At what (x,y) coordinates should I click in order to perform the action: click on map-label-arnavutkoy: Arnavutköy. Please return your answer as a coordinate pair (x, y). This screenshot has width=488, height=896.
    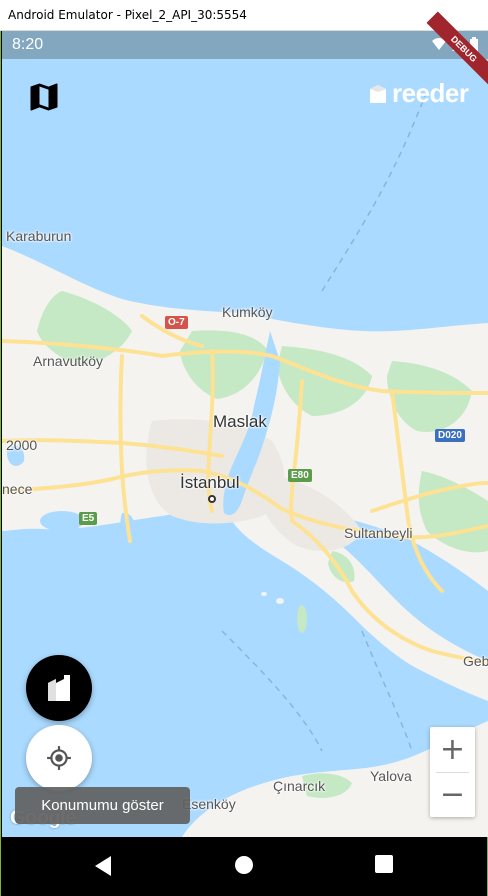
    Looking at the image, I should click on (68, 361).